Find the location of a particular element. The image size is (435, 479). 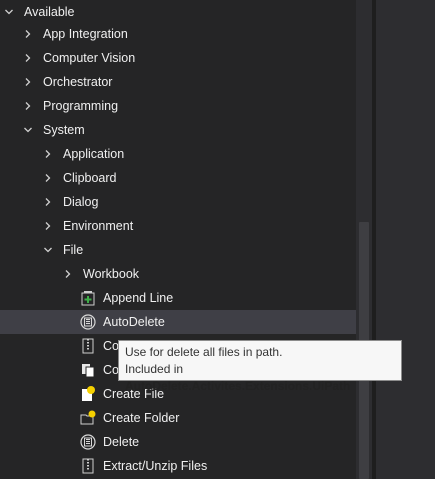

tree-item-label: Available is located at coordinates (49, 12).